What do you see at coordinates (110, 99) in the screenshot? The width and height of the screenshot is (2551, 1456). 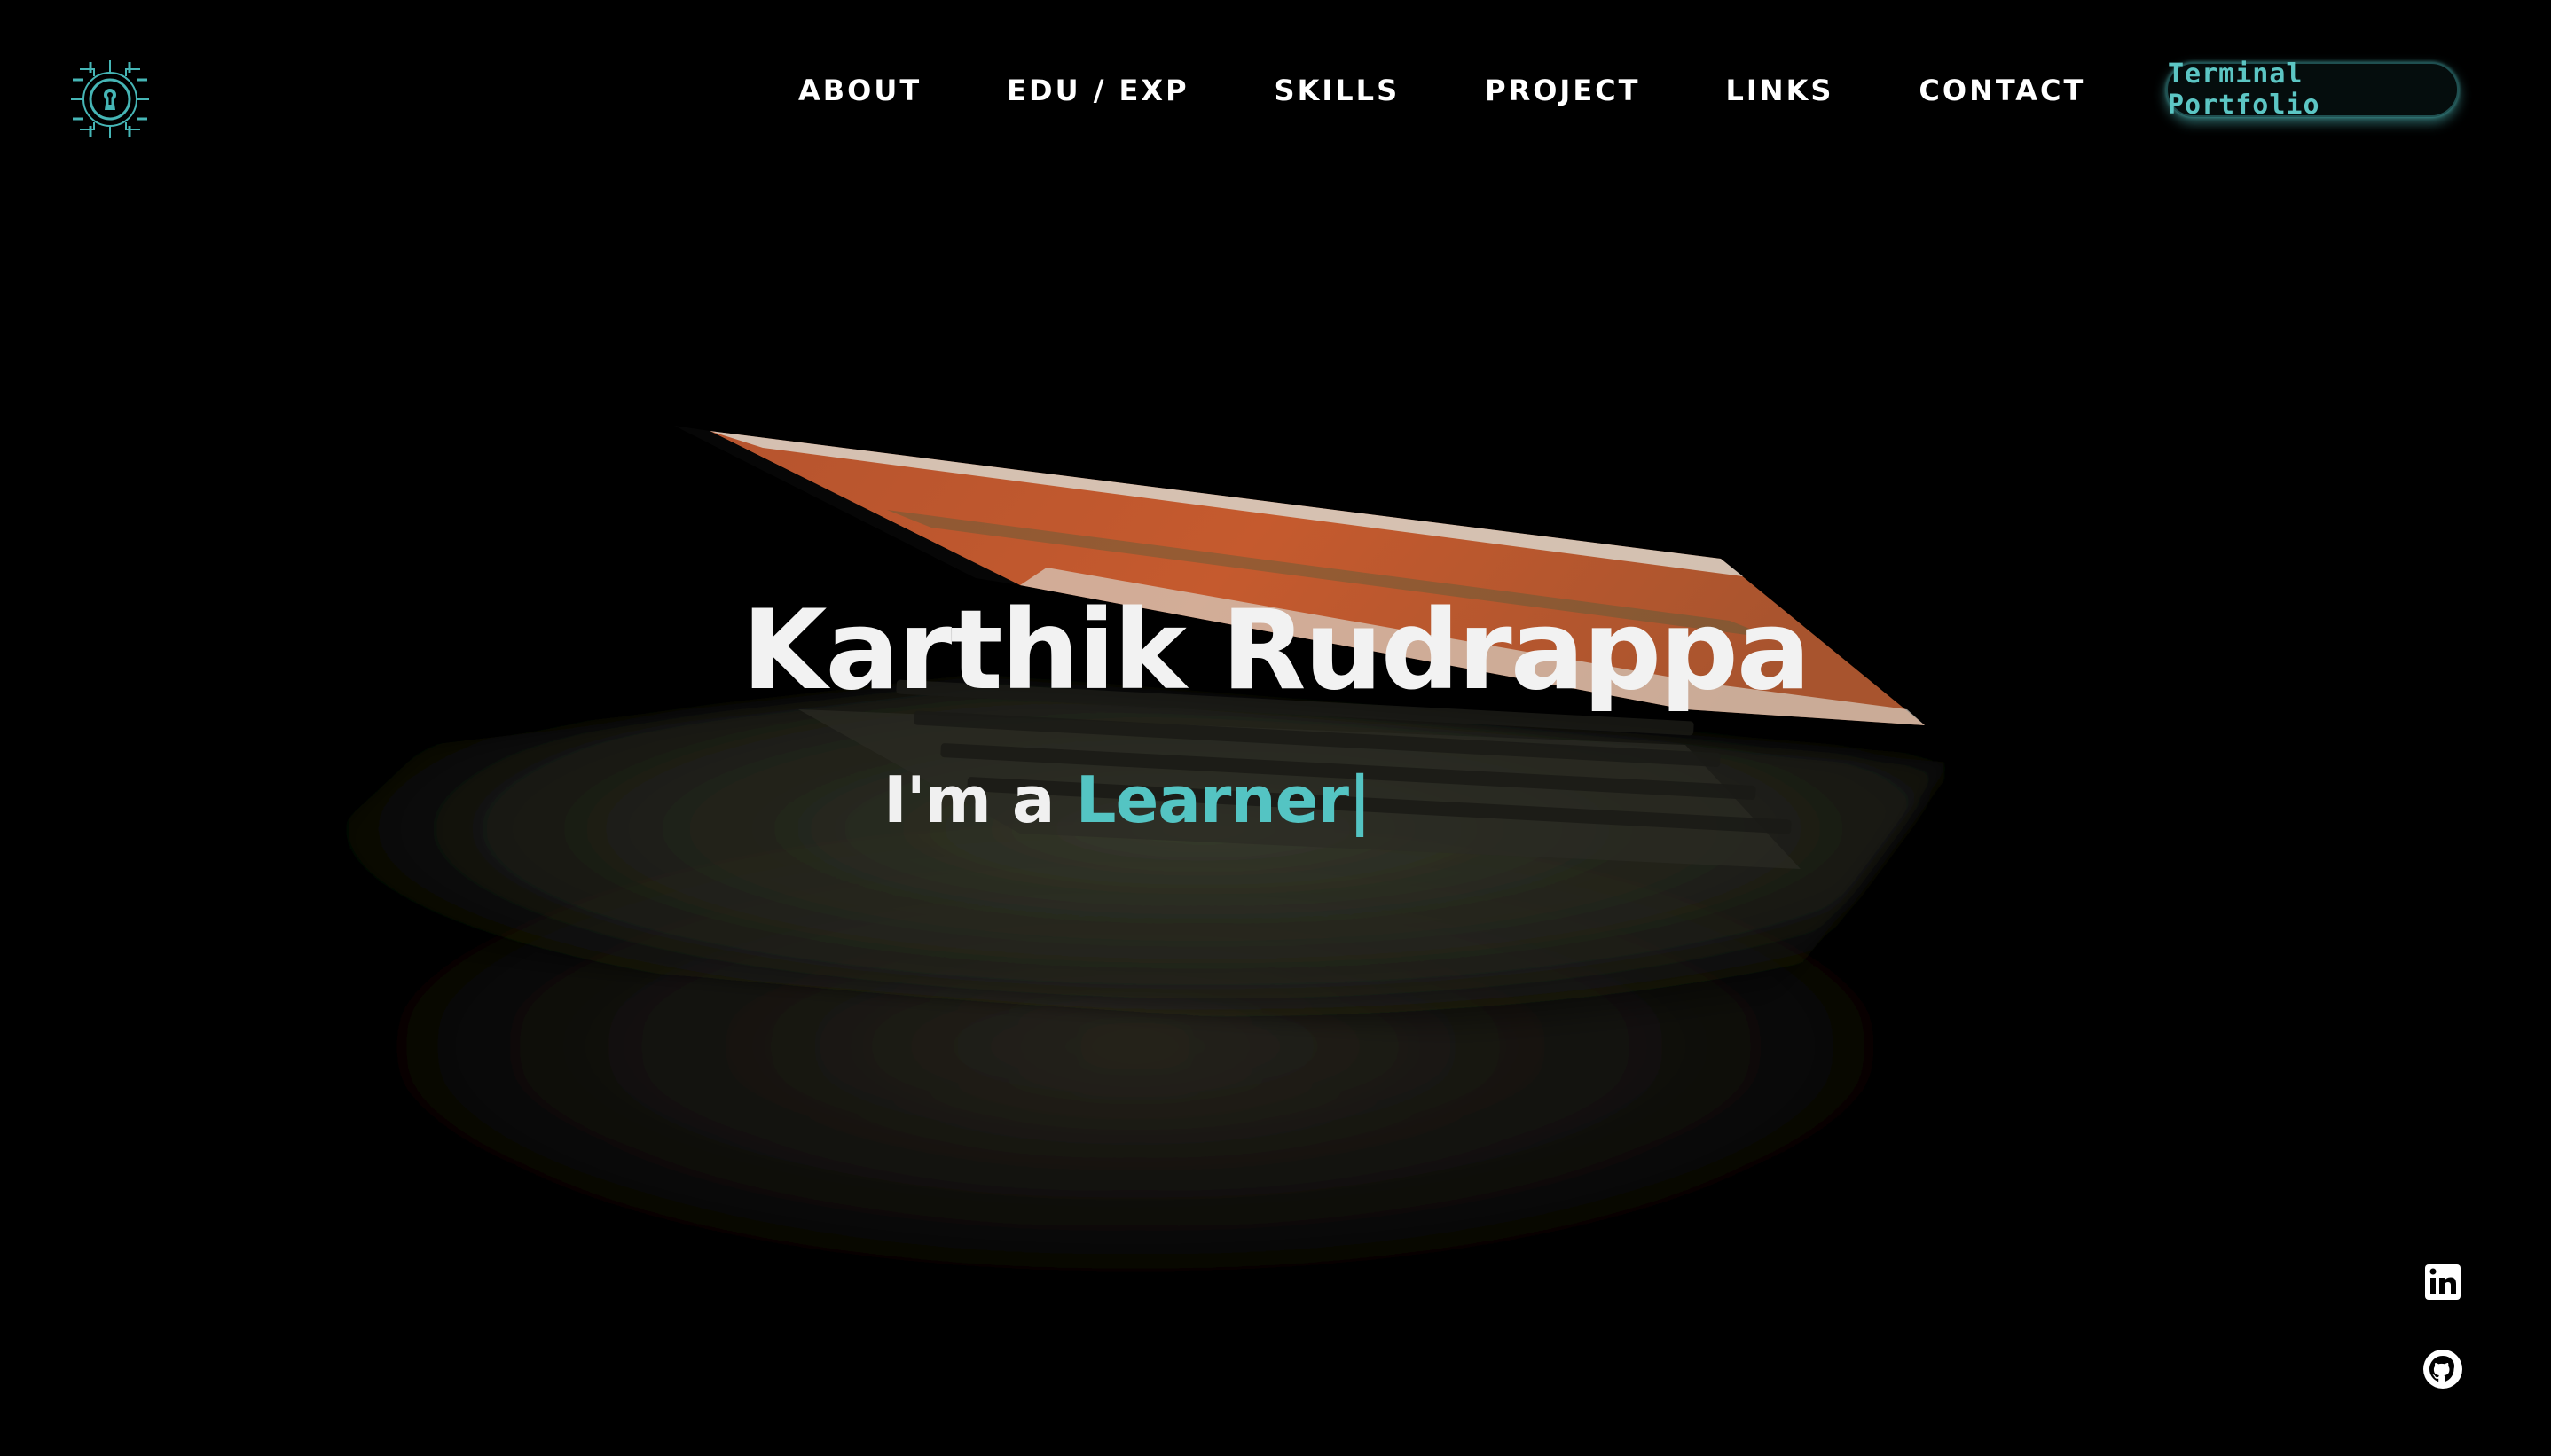 I see `keyhole-circuit-icon` at bounding box center [110, 99].